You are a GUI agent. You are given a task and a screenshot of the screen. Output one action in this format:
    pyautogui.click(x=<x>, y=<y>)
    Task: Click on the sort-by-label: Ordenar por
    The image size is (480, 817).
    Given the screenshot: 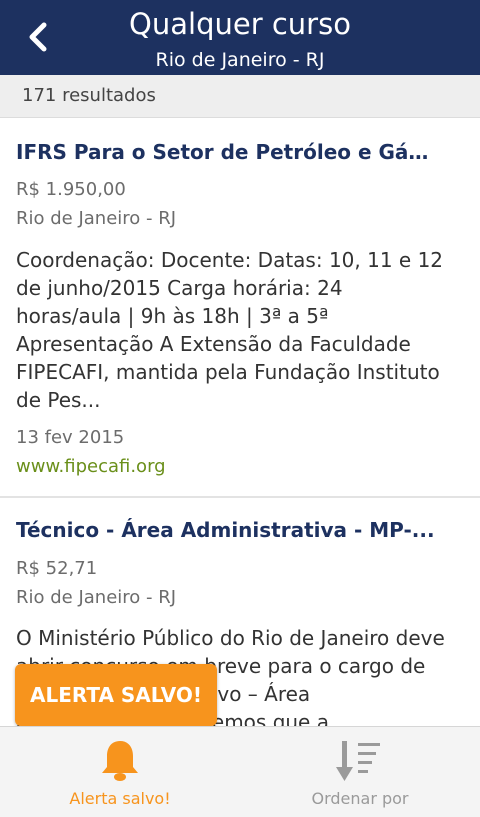 What is the action you would take?
    pyautogui.click(x=360, y=798)
    